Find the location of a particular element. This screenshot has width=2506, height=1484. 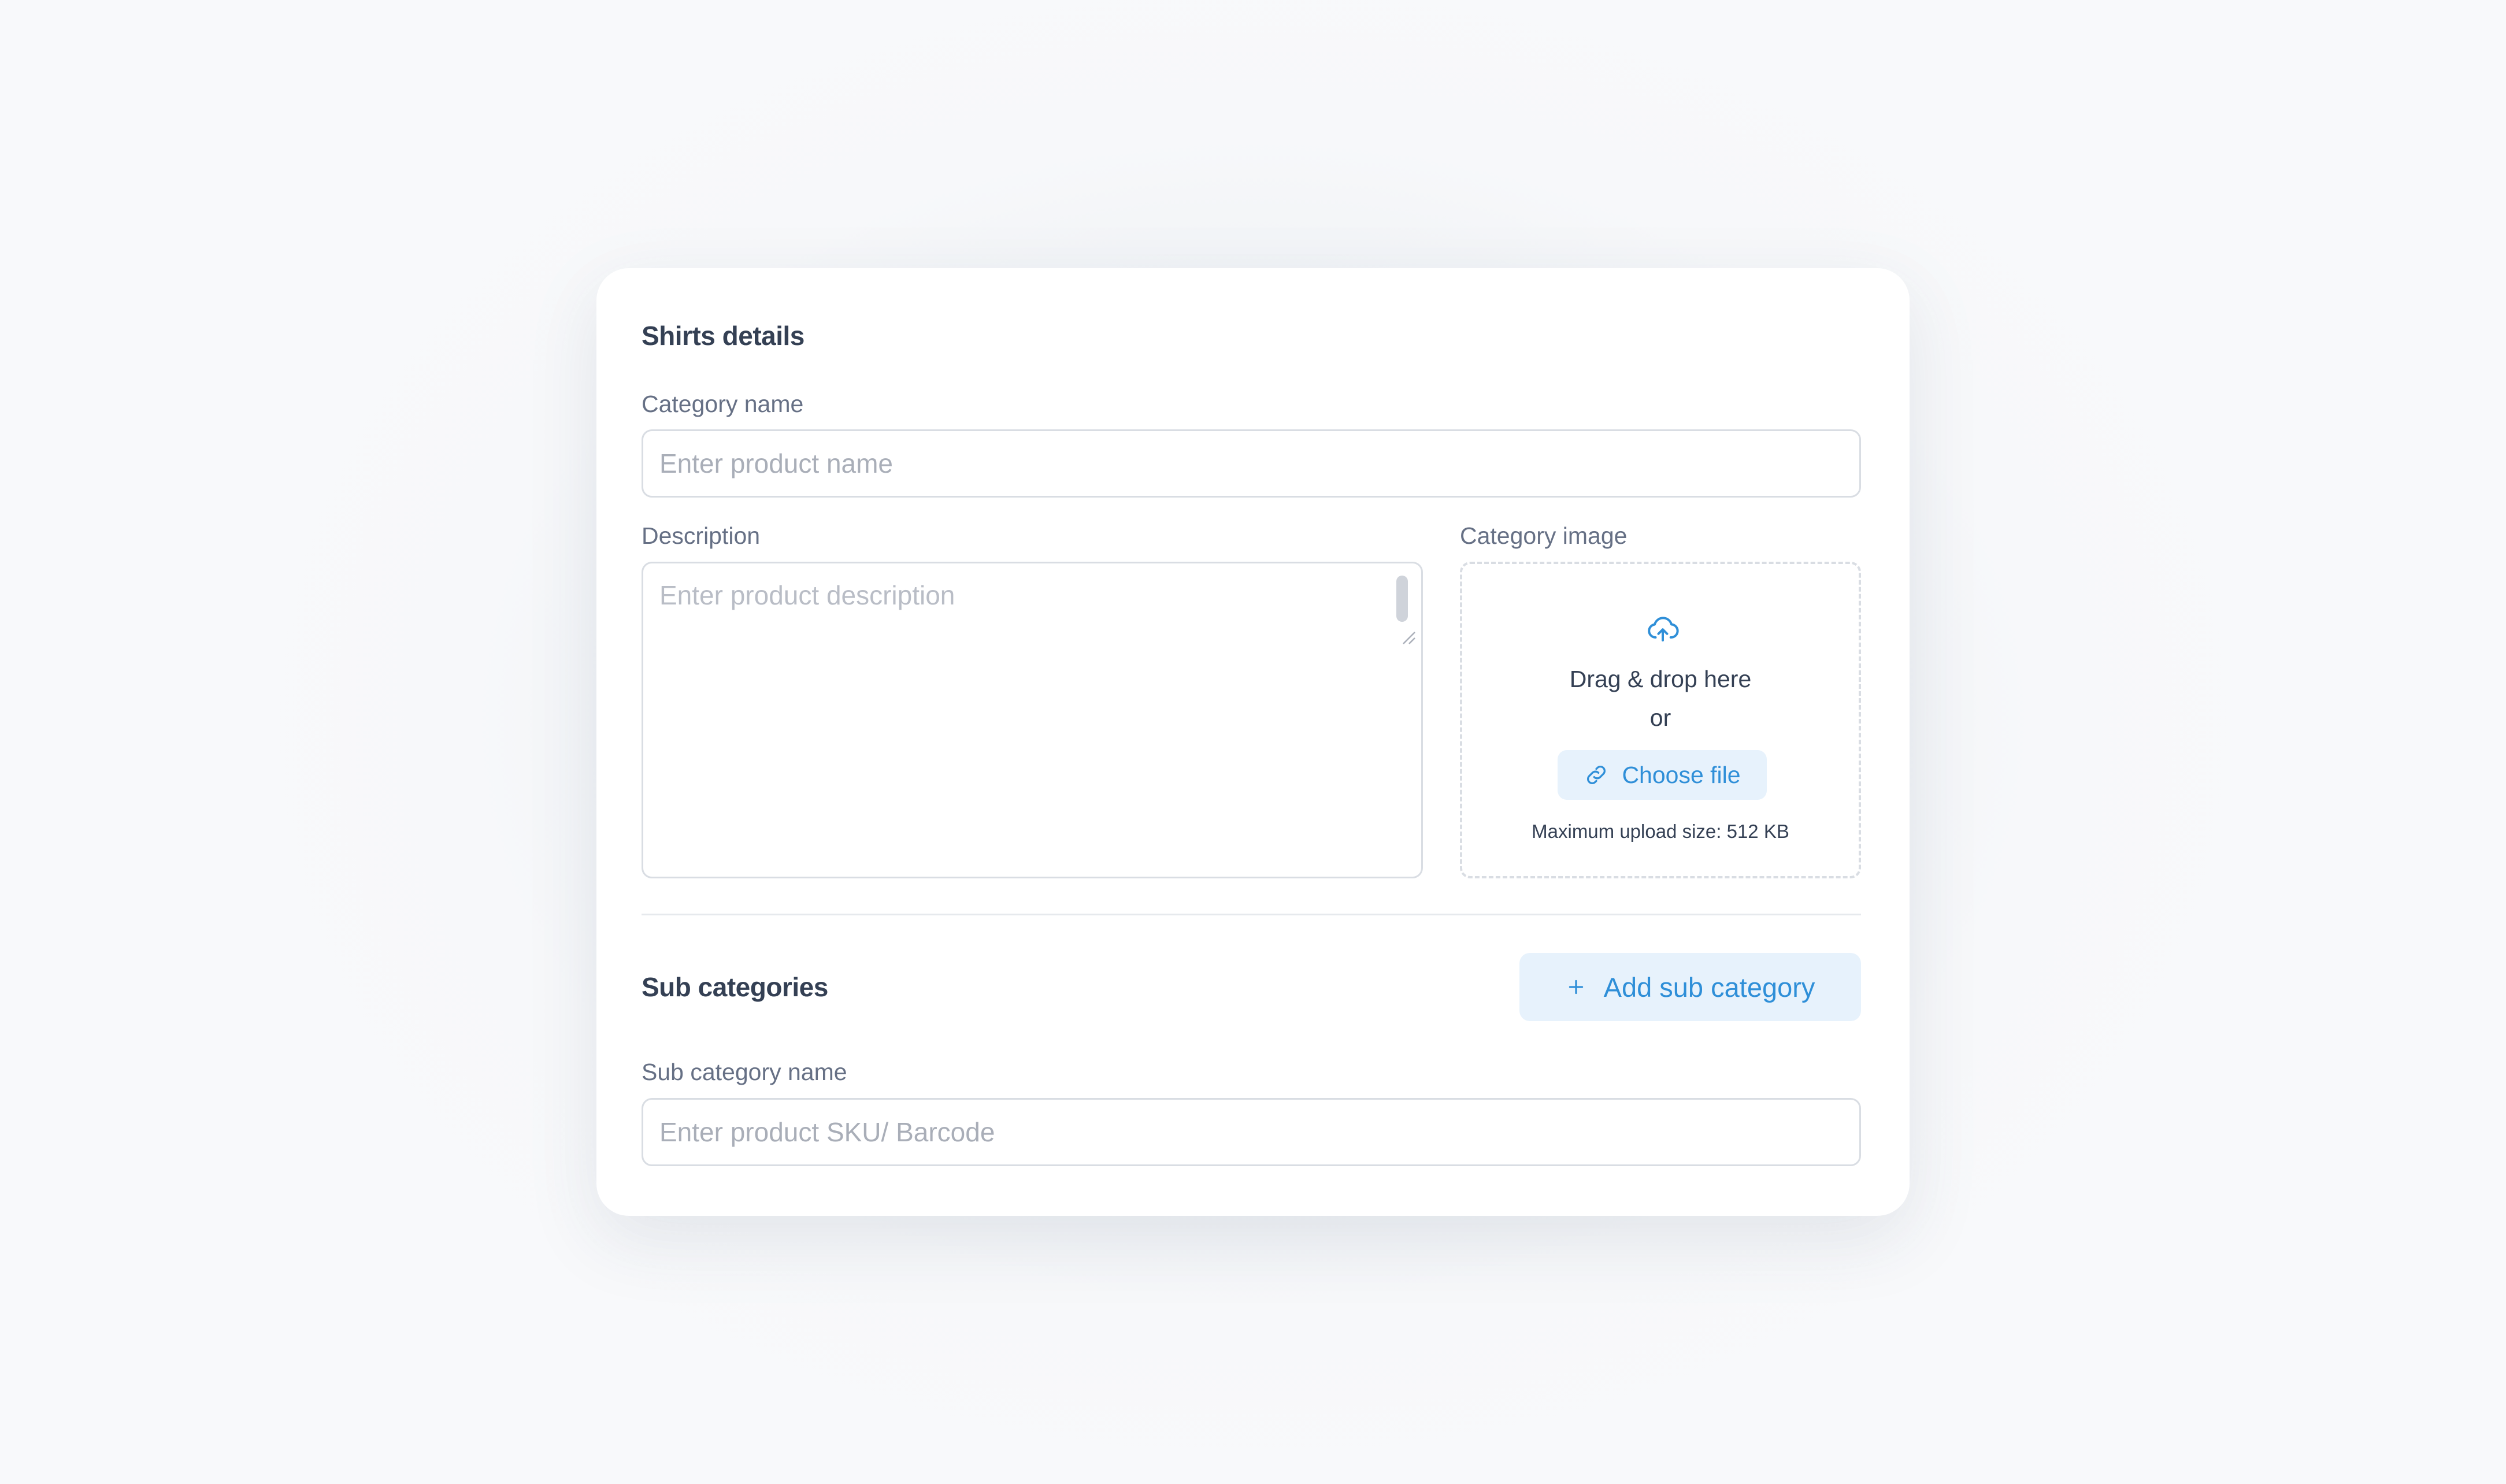

description-textarea is located at coordinates (1032, 720).